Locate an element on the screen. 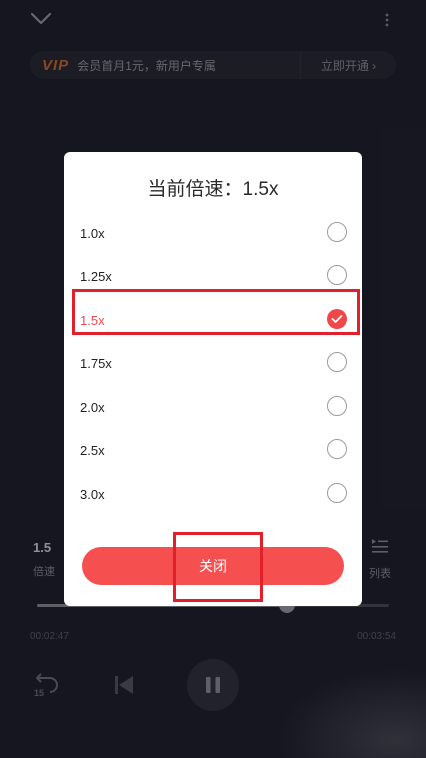 Image resolution: width=426 pixels, height=758 pixels. speed-option-selected: 1.5x is located at coordinates (213, 320).